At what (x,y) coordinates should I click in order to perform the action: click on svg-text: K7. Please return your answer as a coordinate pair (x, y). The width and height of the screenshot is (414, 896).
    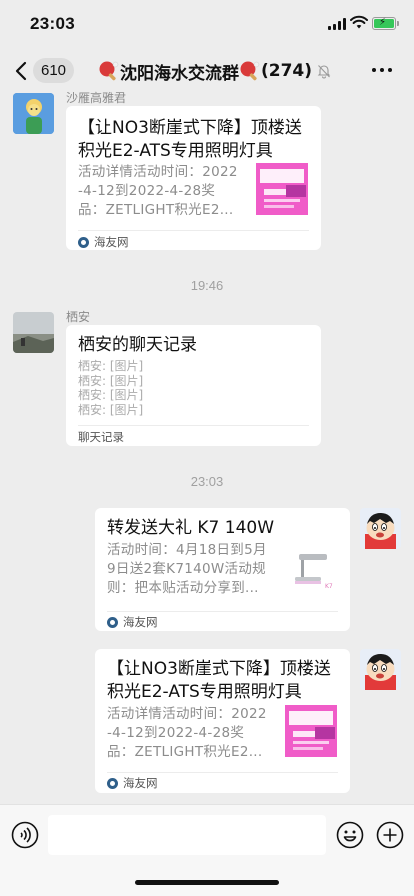
    Looking at the image, I should click on (329, 586).